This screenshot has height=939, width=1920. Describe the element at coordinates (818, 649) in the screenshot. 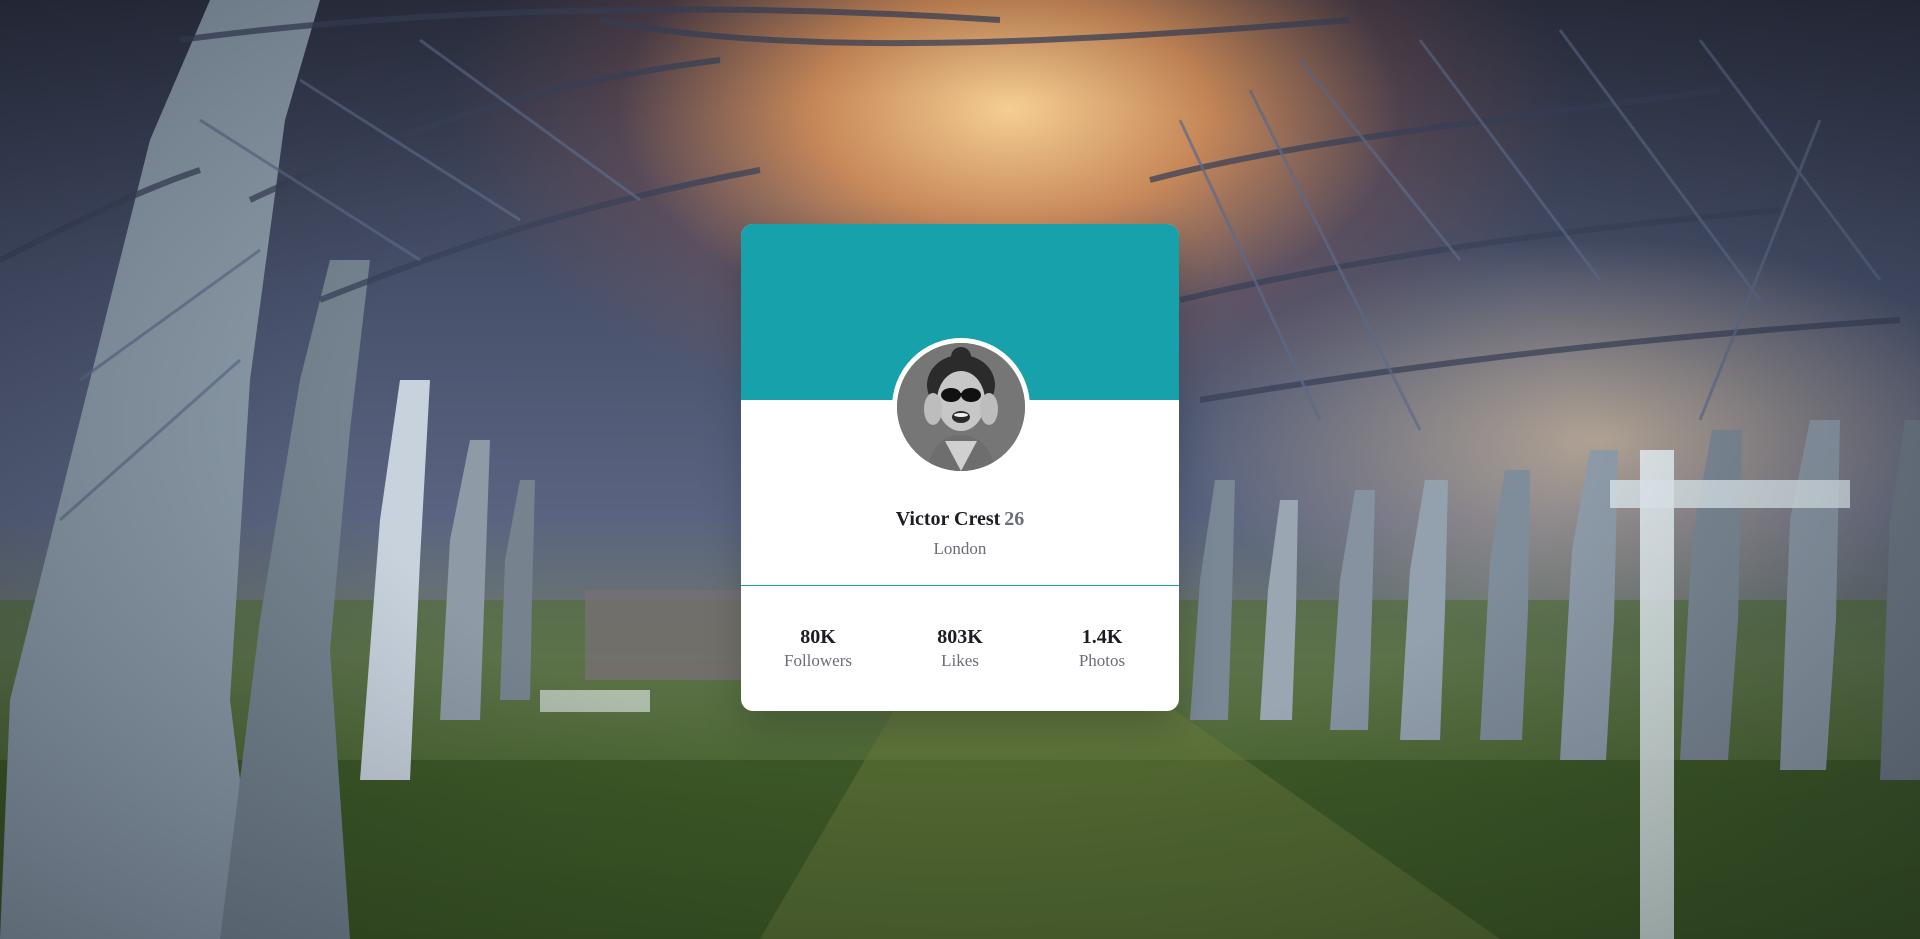

I see `stat-followers: 80K Followers` at that location.